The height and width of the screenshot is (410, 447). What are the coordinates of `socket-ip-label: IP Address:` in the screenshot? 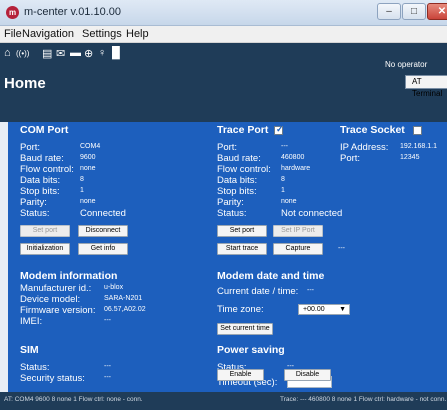 It's located at (364, 147).